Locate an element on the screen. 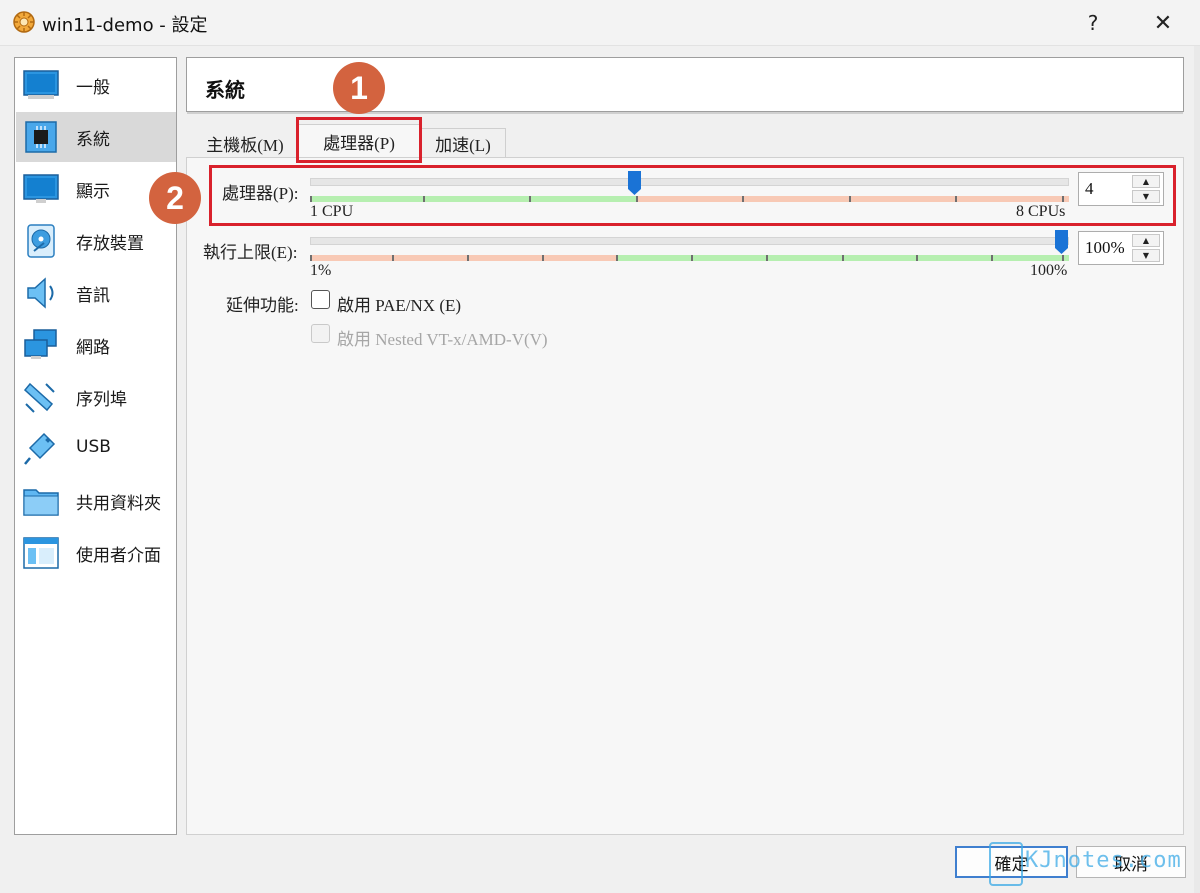 The image size is (1200, 893). sidebar-item-label: 序列埠 is located at coordinates (101, 400).